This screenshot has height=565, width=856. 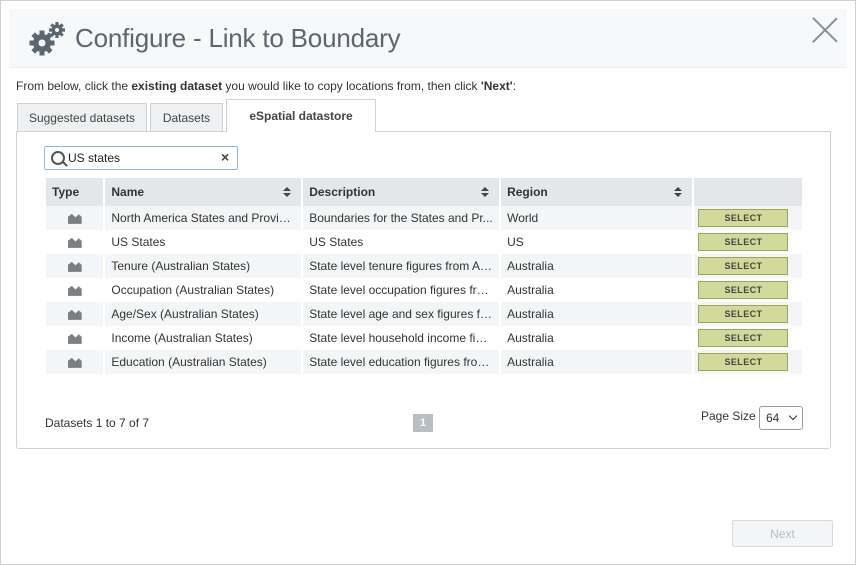 What do you see at coordinates (203, 266) in the screenshot?
I see `name-cell: Tenure (Australian States)` at bounding box center [203, 266].